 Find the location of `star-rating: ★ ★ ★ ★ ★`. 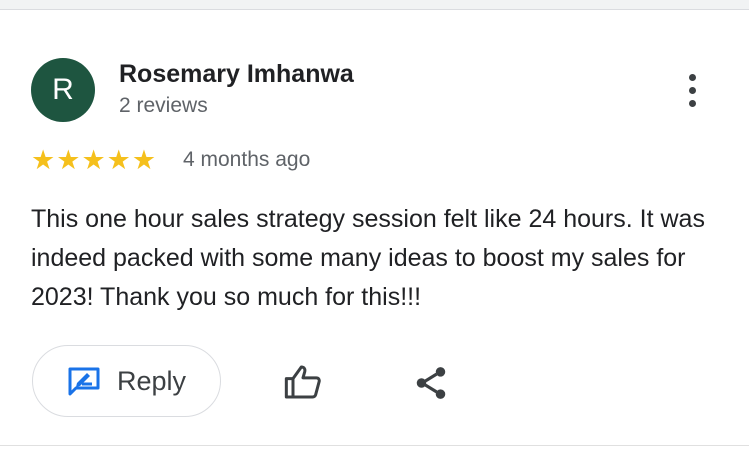

star-rating: ★ ★ ★ ★ ★ is located at coordinates (93, 160).